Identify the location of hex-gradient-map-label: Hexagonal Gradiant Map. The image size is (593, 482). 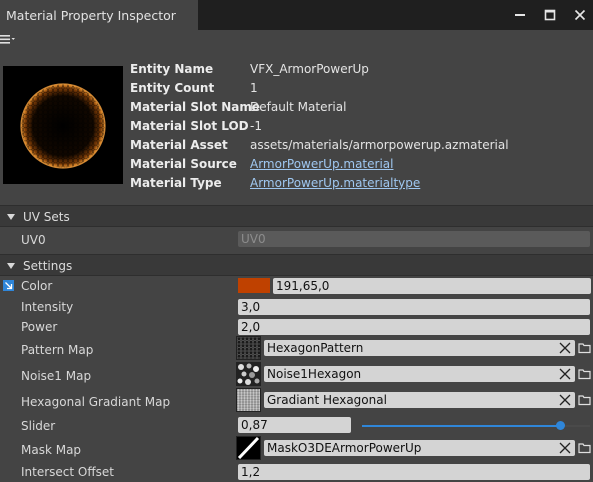
(96, 402).